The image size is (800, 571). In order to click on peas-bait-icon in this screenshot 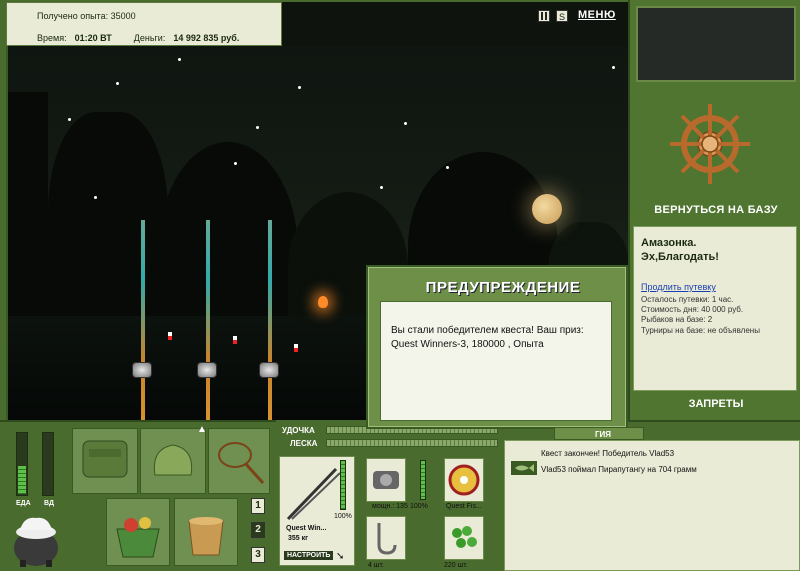, I will do `click(464, 537)`.